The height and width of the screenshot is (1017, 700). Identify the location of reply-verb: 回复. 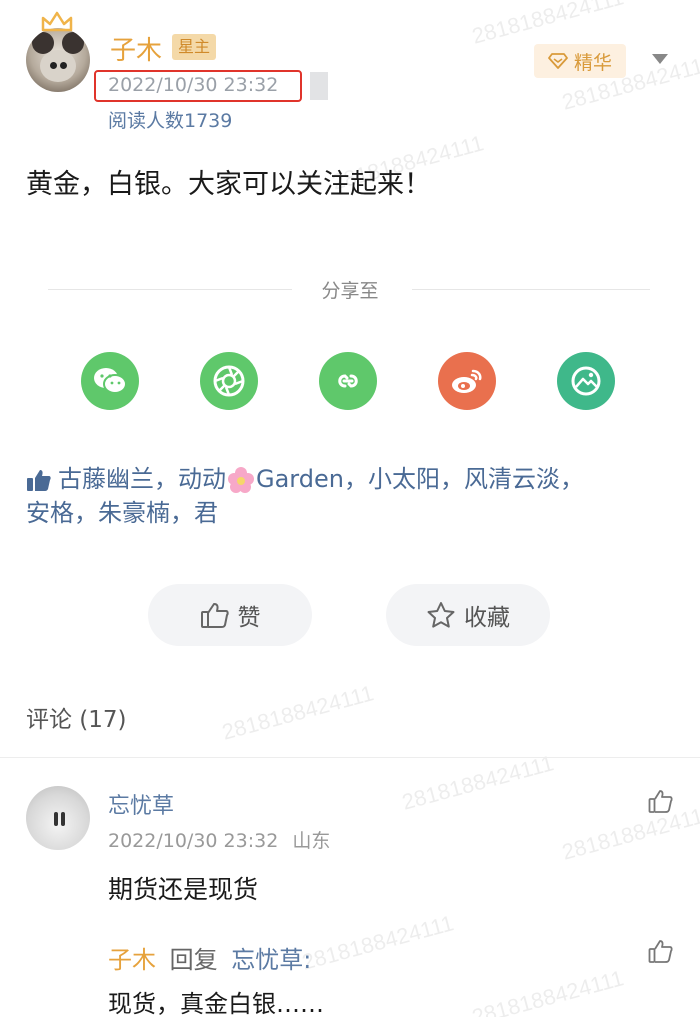
(193, 960).